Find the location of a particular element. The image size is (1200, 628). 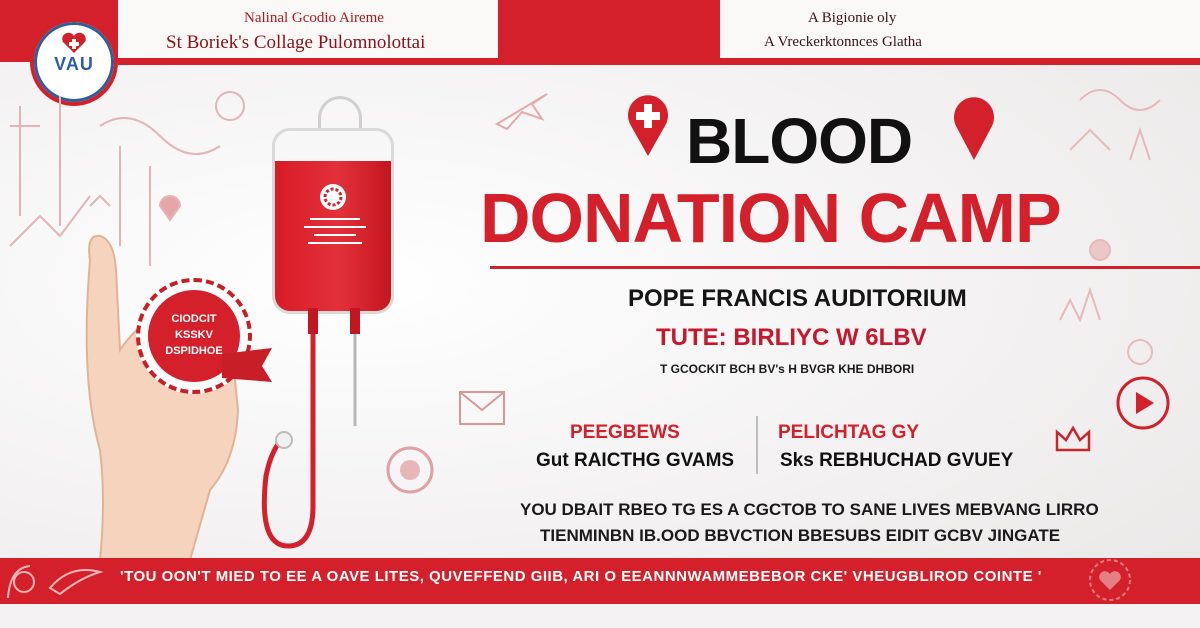

venue-text: POPE FRANCIS AUDITORIUM is located at coordinates (797, 298).